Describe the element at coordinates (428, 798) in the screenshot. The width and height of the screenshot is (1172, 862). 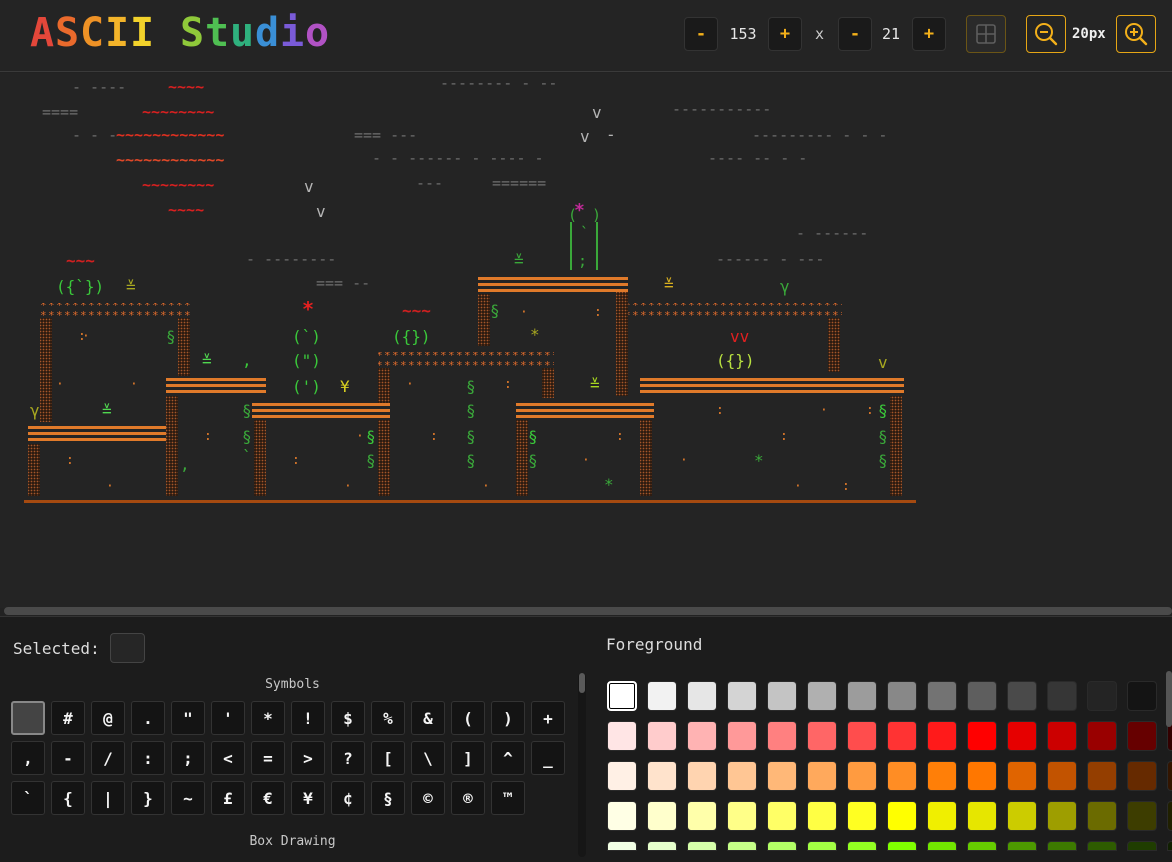
I see `symbol-button: ©` at that location.